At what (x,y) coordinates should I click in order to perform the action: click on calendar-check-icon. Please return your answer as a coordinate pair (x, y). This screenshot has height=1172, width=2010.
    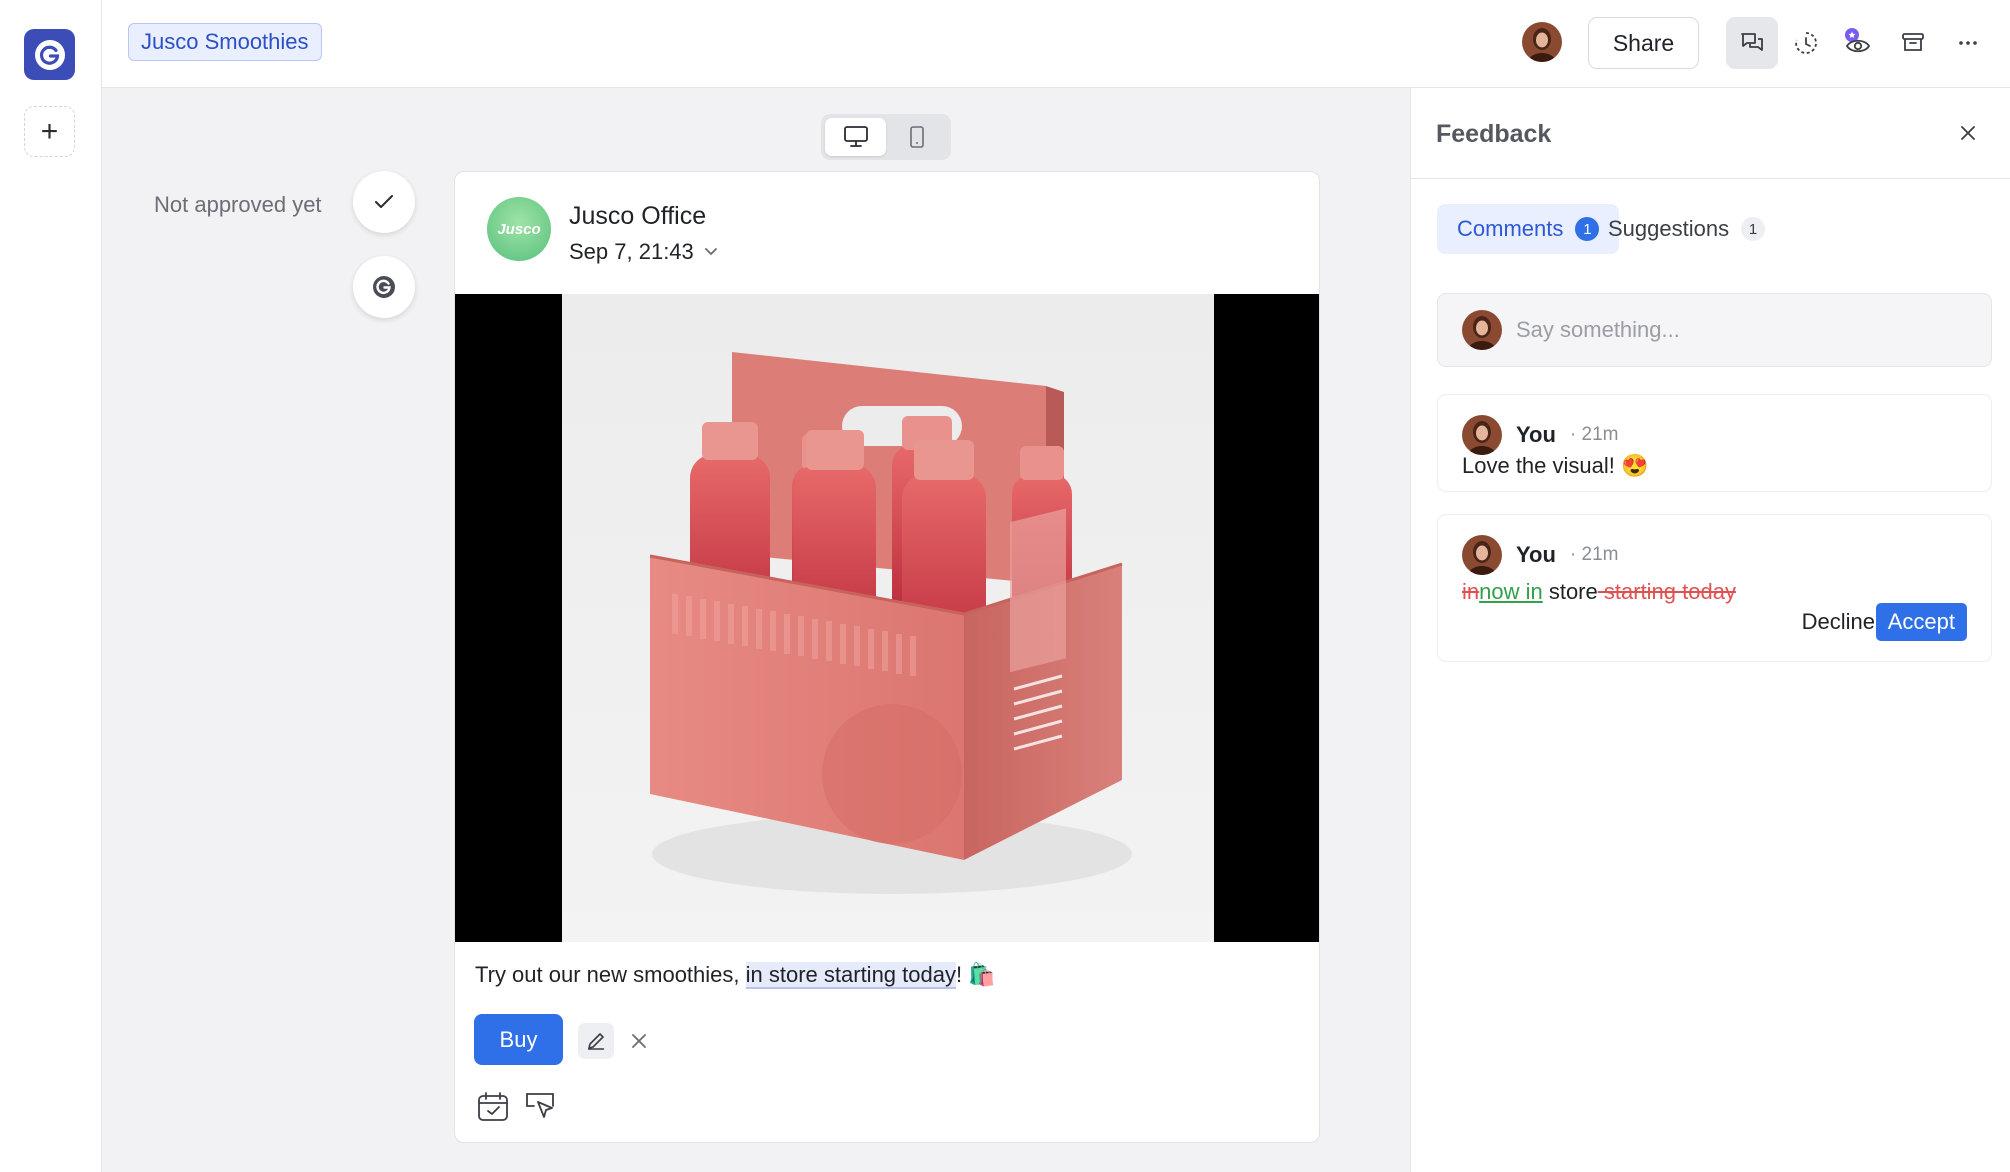
    Looking at the image, I should click on (493, 1106).